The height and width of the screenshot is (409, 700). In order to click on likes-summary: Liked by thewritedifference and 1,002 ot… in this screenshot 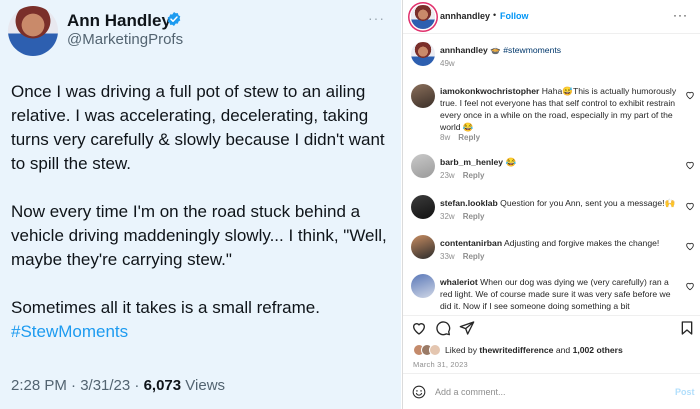, I will do `click(534, 350)`.